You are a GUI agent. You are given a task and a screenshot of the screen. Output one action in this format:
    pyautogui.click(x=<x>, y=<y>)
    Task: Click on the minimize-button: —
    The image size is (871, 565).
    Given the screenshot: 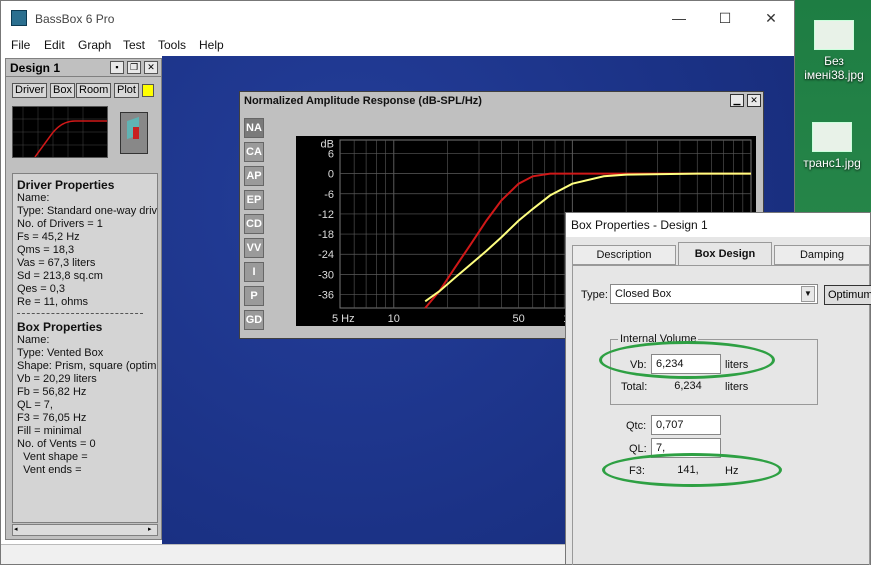 What is the action you would take?
    pyautogui.click(x=679, y=18)
    